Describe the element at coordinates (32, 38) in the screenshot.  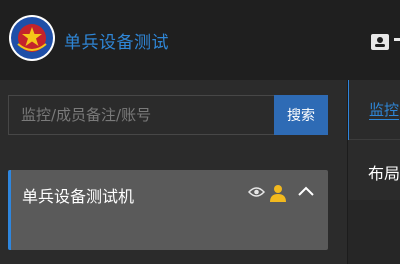
I see `police-emblem-icon` at that location.